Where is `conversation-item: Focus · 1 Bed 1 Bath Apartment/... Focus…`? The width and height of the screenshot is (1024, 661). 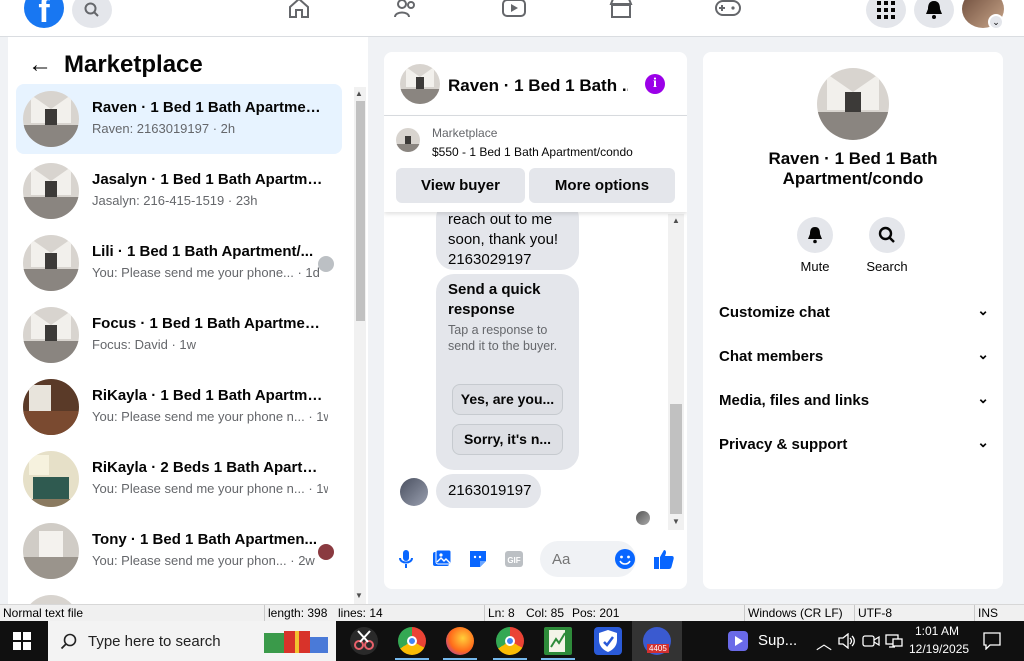 conversation-item: Focus · 1 Bed 1 Bath Apartment/... Focus… is located at coordinates (179, 335).